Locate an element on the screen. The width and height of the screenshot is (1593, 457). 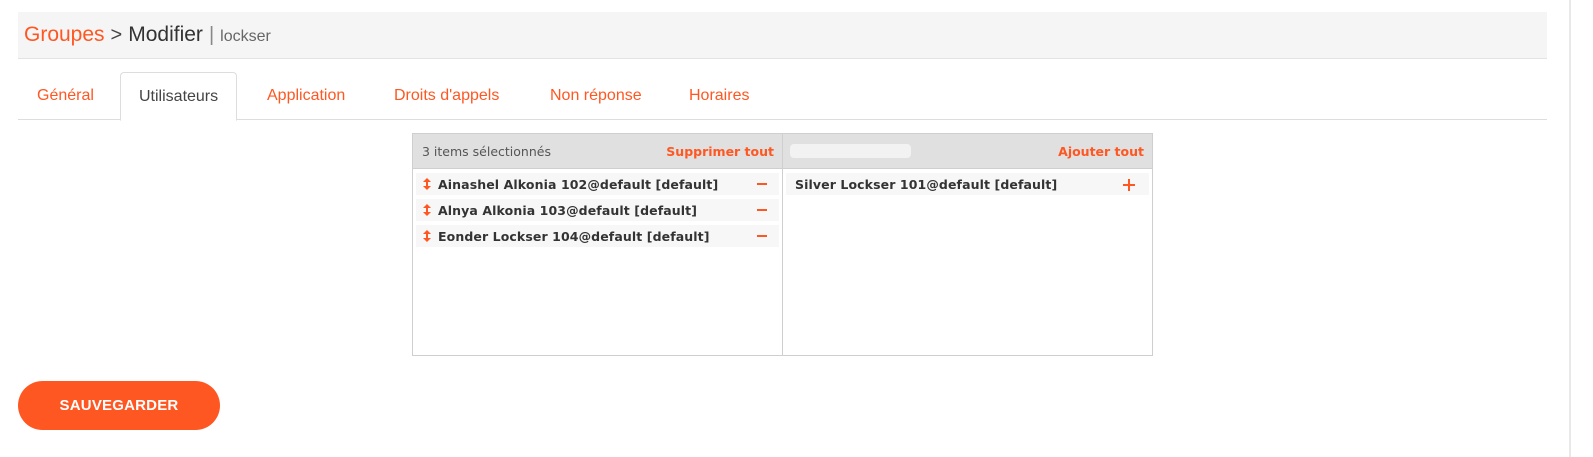
tab-horaires: Horaires is located at coordinates (719, 96).